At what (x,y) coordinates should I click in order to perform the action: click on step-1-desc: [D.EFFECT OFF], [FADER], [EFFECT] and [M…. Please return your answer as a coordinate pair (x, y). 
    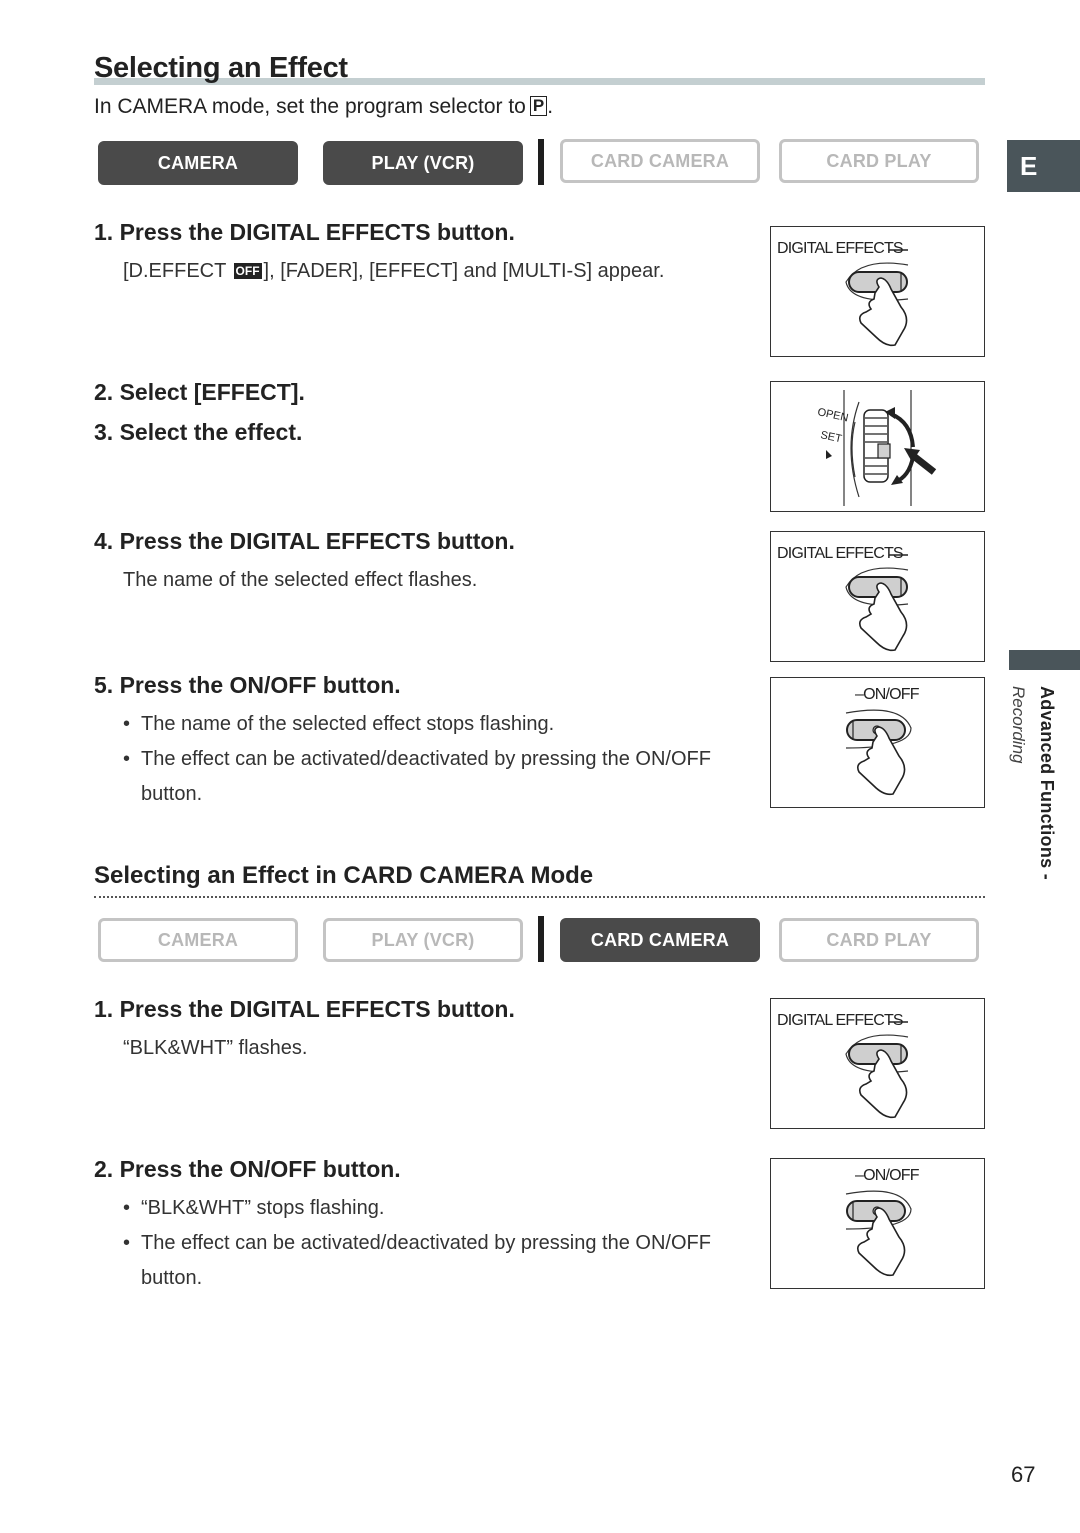
    Looking at the image, I should click on (394, 271).